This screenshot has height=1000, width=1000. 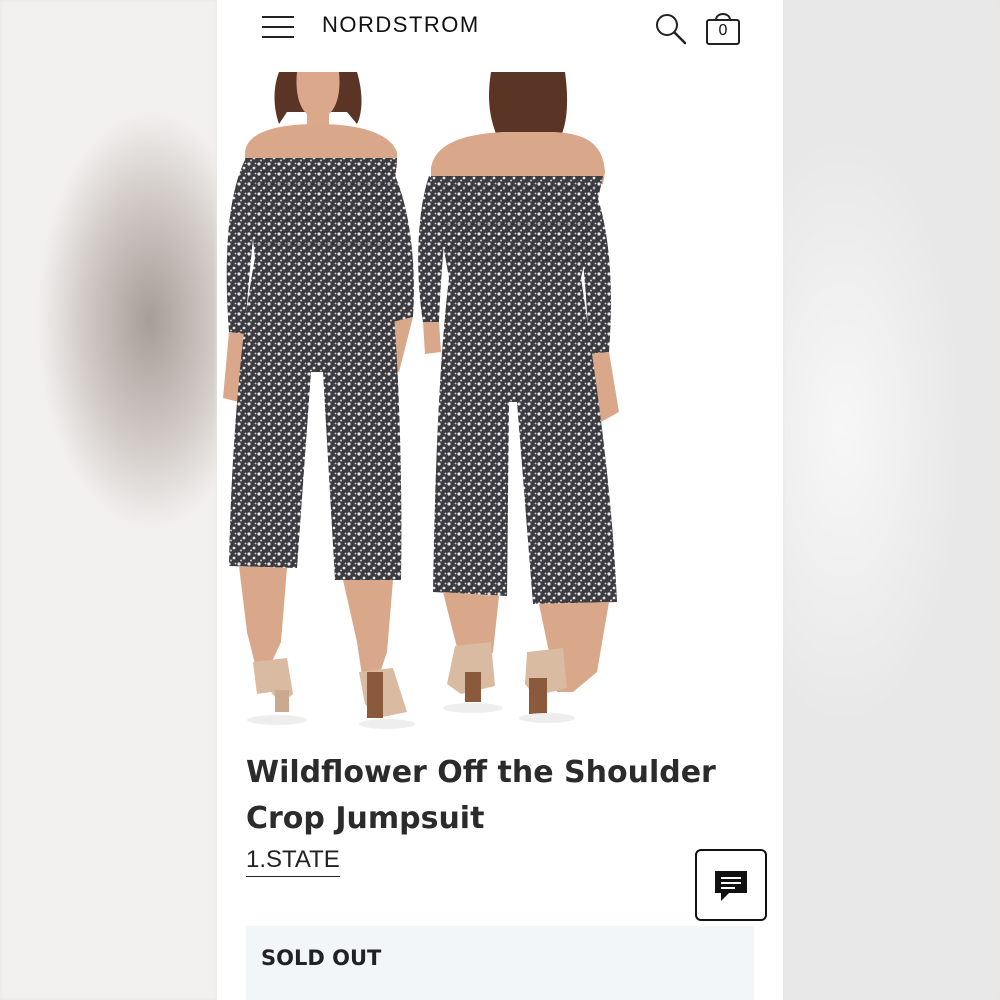 I want to click on sold-out-label: SOLD OUT, so click(x=321, y=958).